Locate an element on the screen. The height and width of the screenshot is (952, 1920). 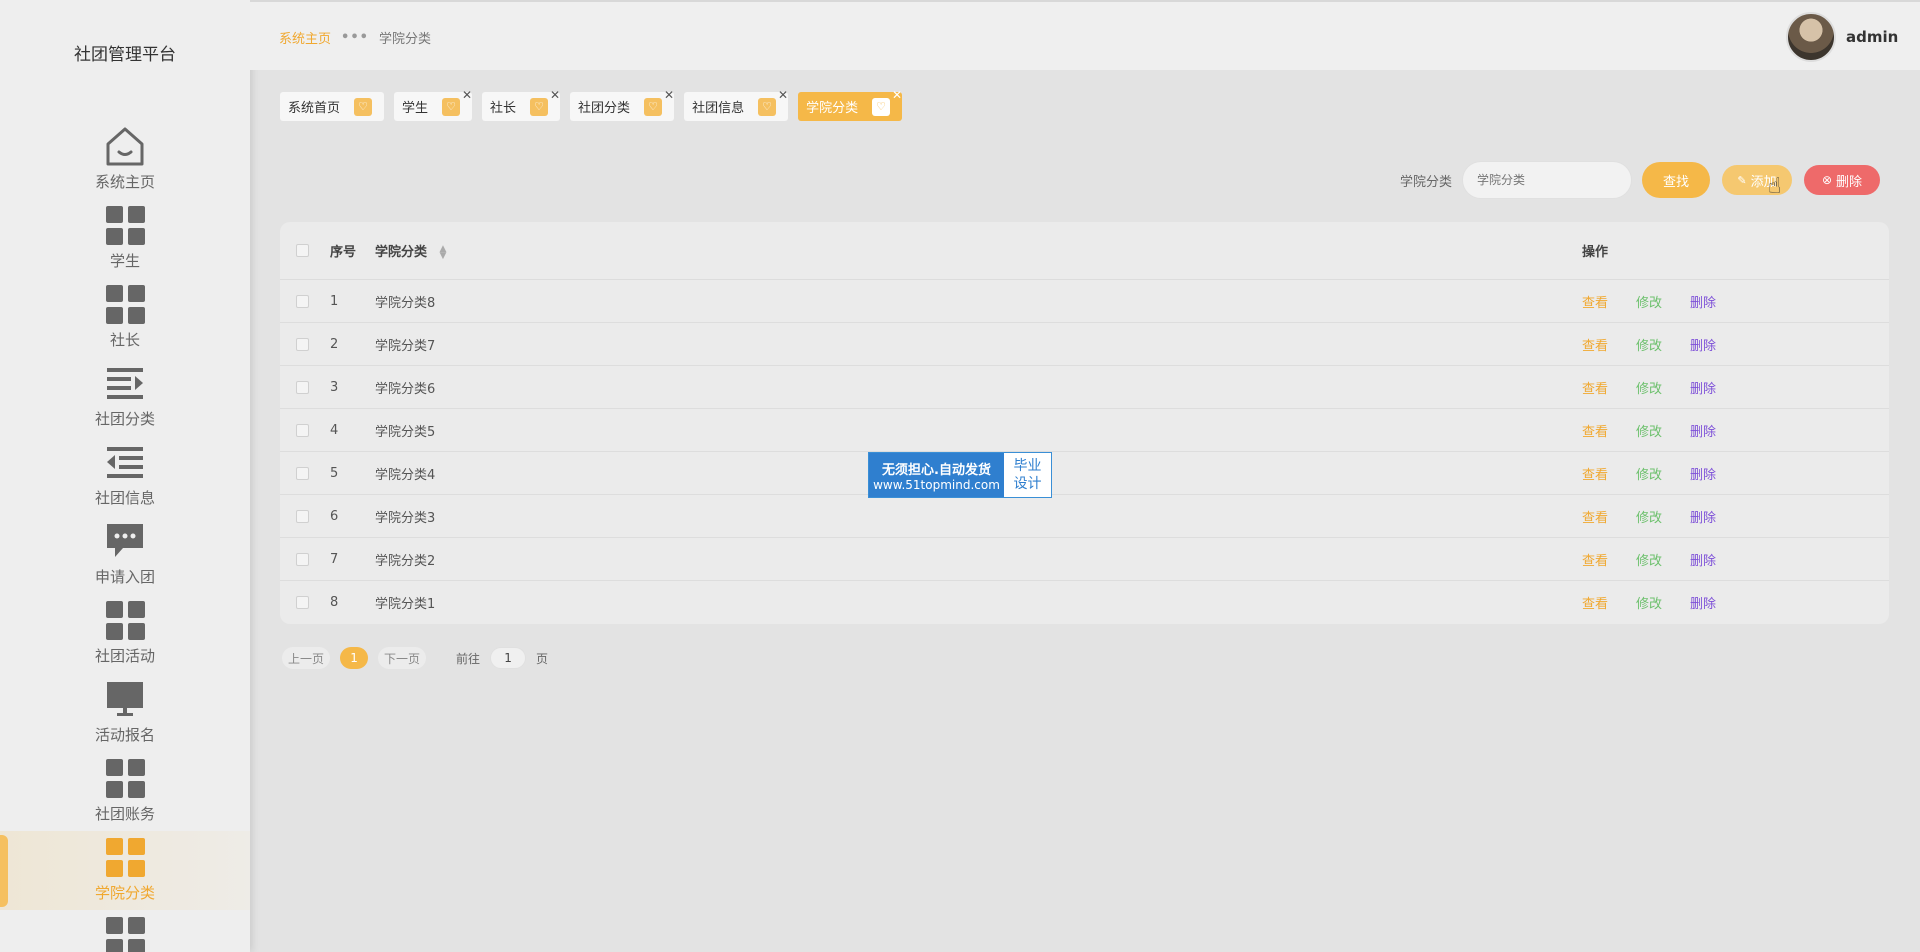
sidebar-item-club-activities: 社团活动 is located at coordinates (125, 633).